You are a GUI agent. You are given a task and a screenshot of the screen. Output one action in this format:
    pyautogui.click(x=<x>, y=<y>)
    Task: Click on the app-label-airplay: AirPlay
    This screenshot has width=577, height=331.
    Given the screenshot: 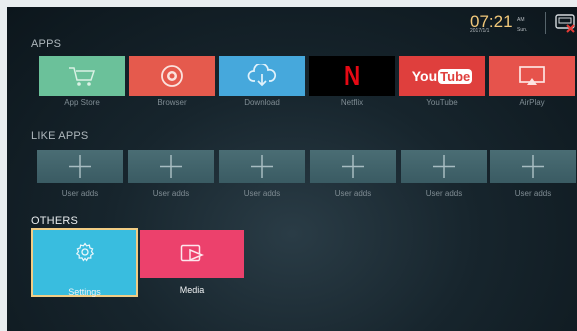 What is the action you would take?
    pyautogui.click(x=532, y=102)
    